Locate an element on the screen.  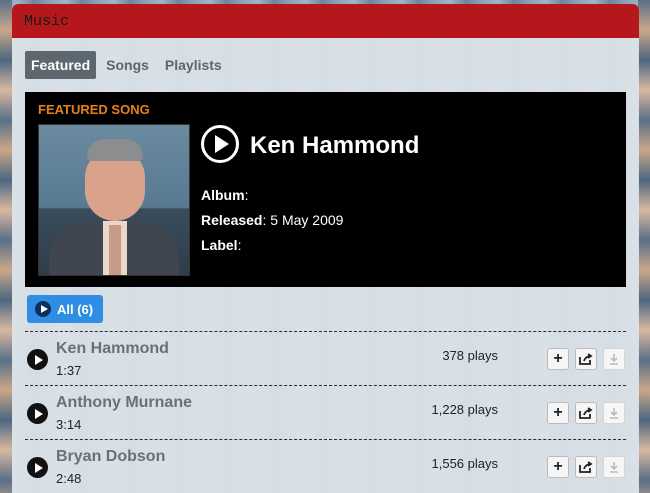
track-plays: 1,228 plays is located at coordinates (465, 409).